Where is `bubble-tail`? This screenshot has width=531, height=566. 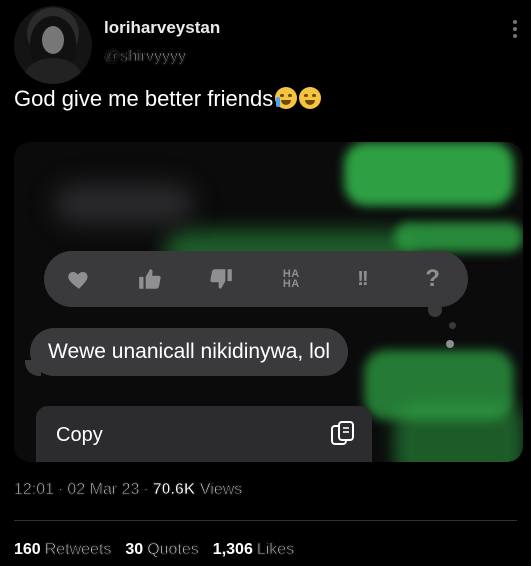
bubble-tail is located at coordinates (33, 368).